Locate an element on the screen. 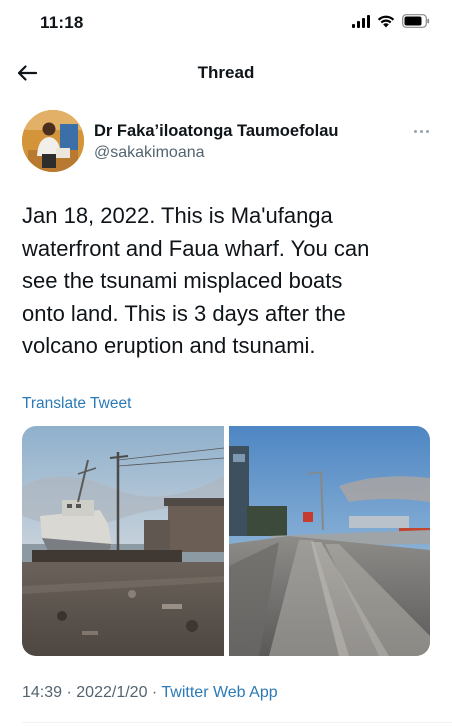 Image resolution: width=452 pixels, height=726 pixels. author-name: Dr Faka’iloatonga Taumoefolau is located at coordinates (216, 131).